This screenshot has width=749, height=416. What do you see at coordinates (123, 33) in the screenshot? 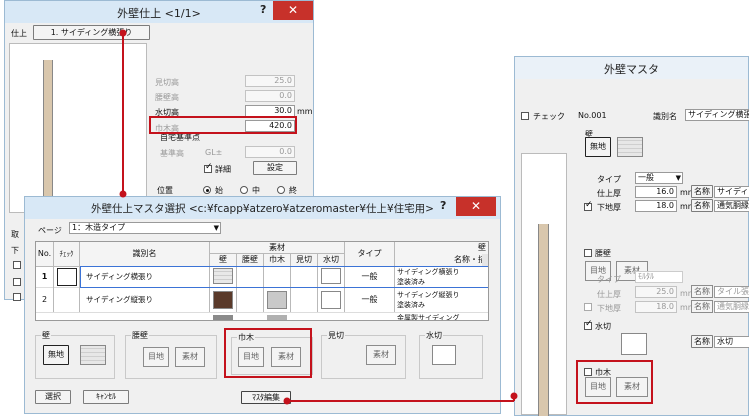
I see `connector-dot-1a` at bounding box center [123, 33].